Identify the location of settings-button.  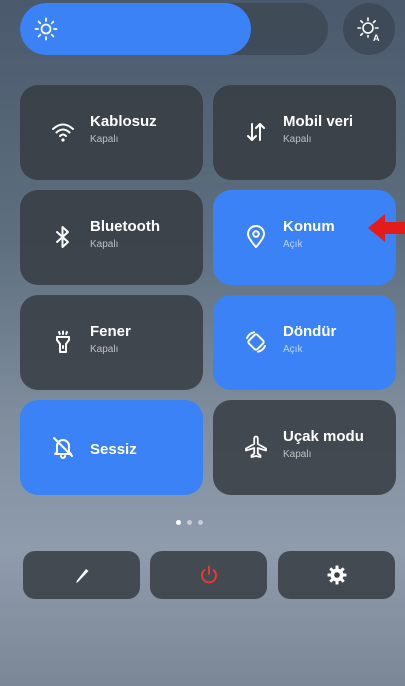
(336, 575).